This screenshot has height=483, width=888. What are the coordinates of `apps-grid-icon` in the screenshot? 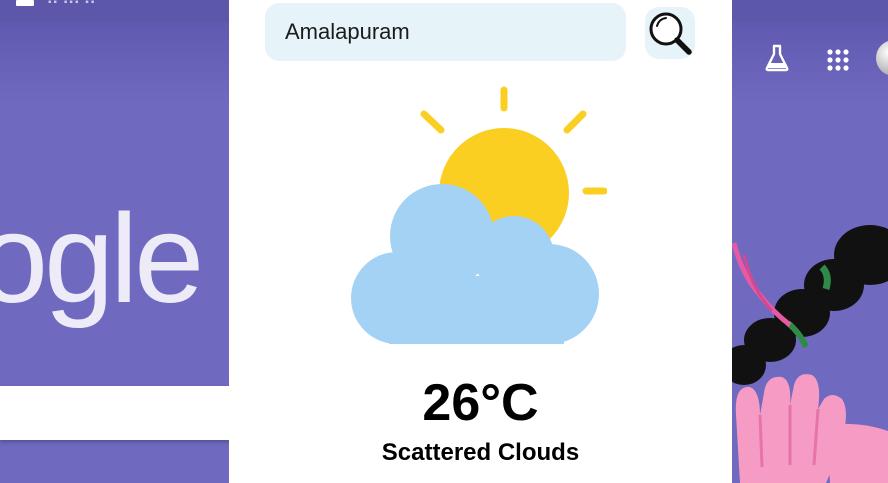 It's located at (838, 60).